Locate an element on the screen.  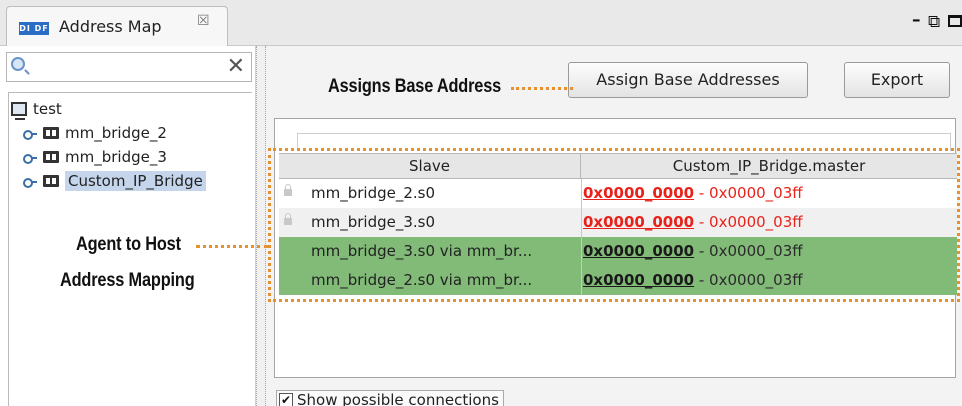
slave-cell: mm_bridge_2.s0 is located at coordinates (373, 193).